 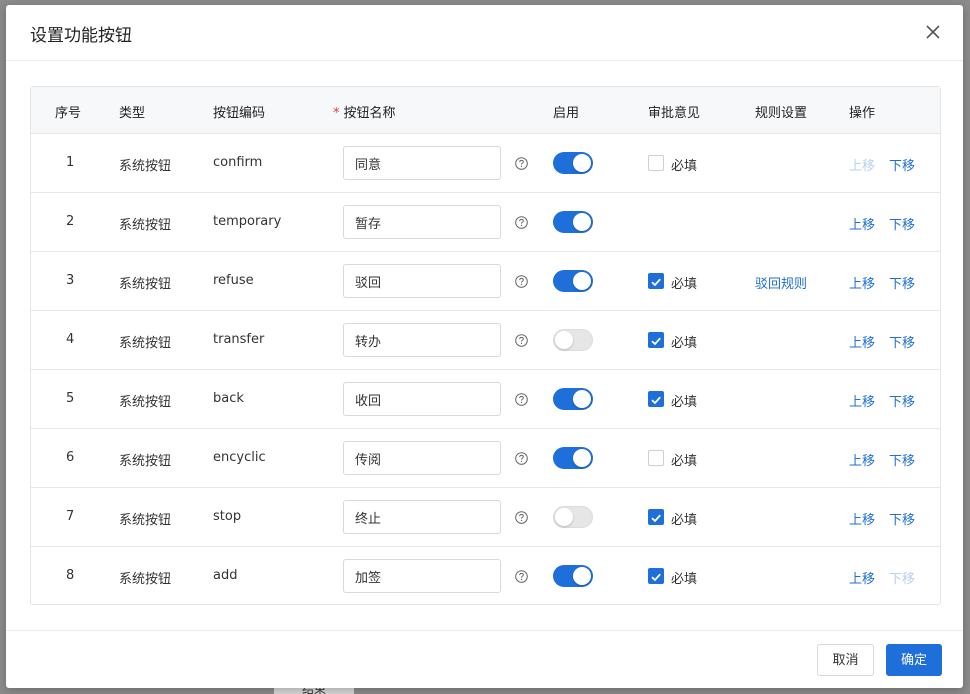 What do you see at coordinates (70, 575) in the screenshot?
I see `row-index: 8` at bounding box center [70, 575].